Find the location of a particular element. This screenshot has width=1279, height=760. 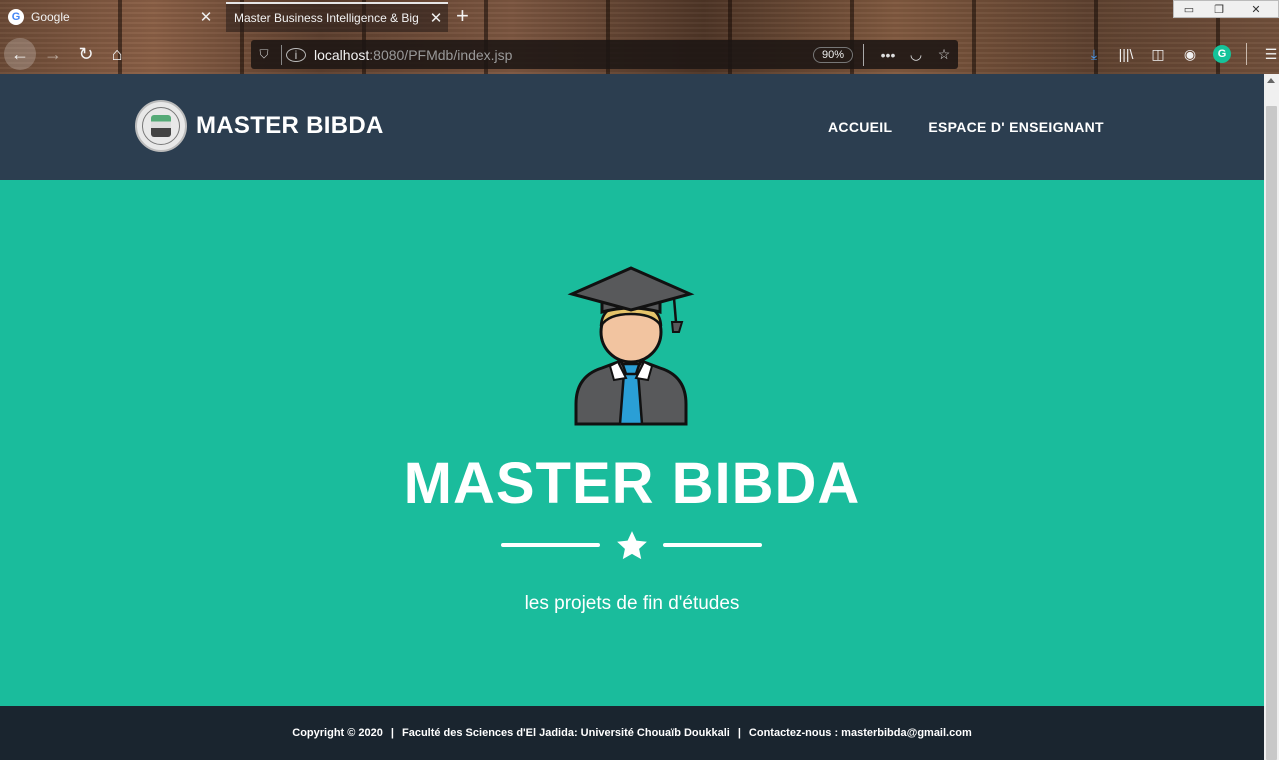

window-controls: ▭ ❐ ✕ is located at coordinates (1226, 9).